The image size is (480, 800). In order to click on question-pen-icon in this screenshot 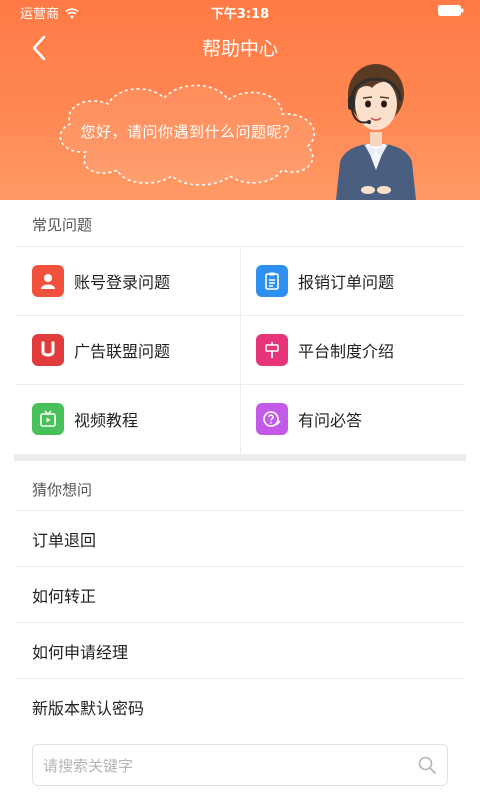, I will do `click(272, 418)`.